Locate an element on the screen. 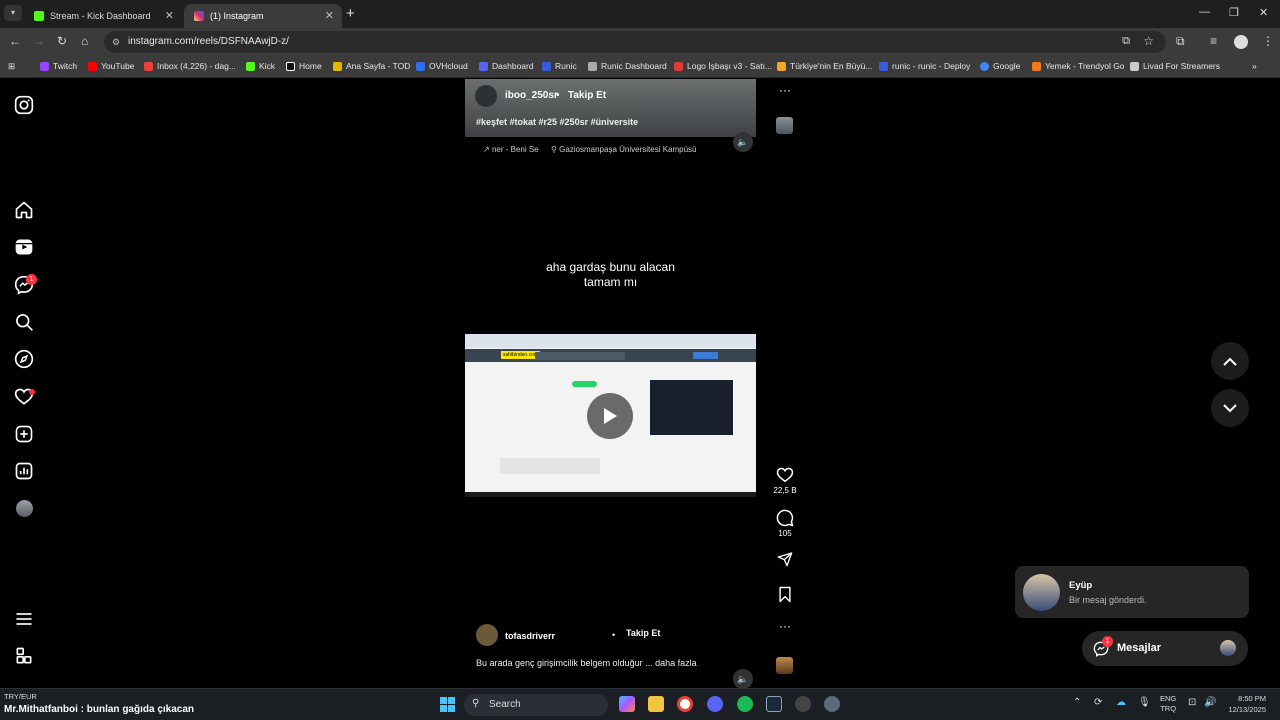 This screenshot has width=1280, height=720. taskbar-search: ⚲ Search is located at coordinates (536, 705).